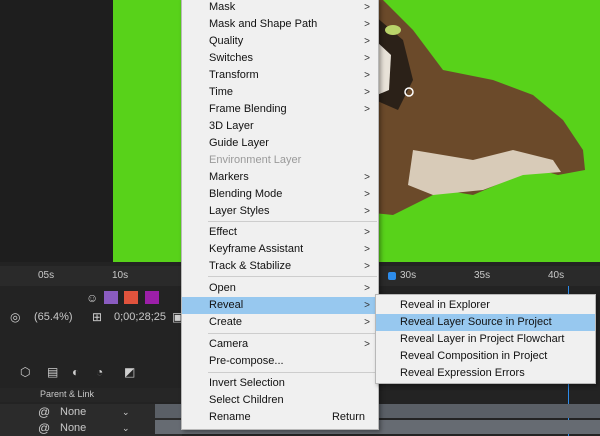  I want to click on menu-item-guide-layer: Guide Layer, so click(280, 143).